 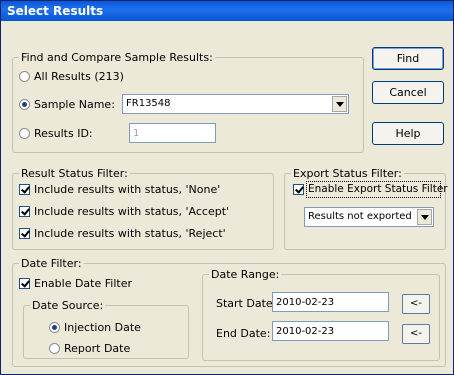 I want to click on start-date-picker-button: <-, so click(x=416, y=304).